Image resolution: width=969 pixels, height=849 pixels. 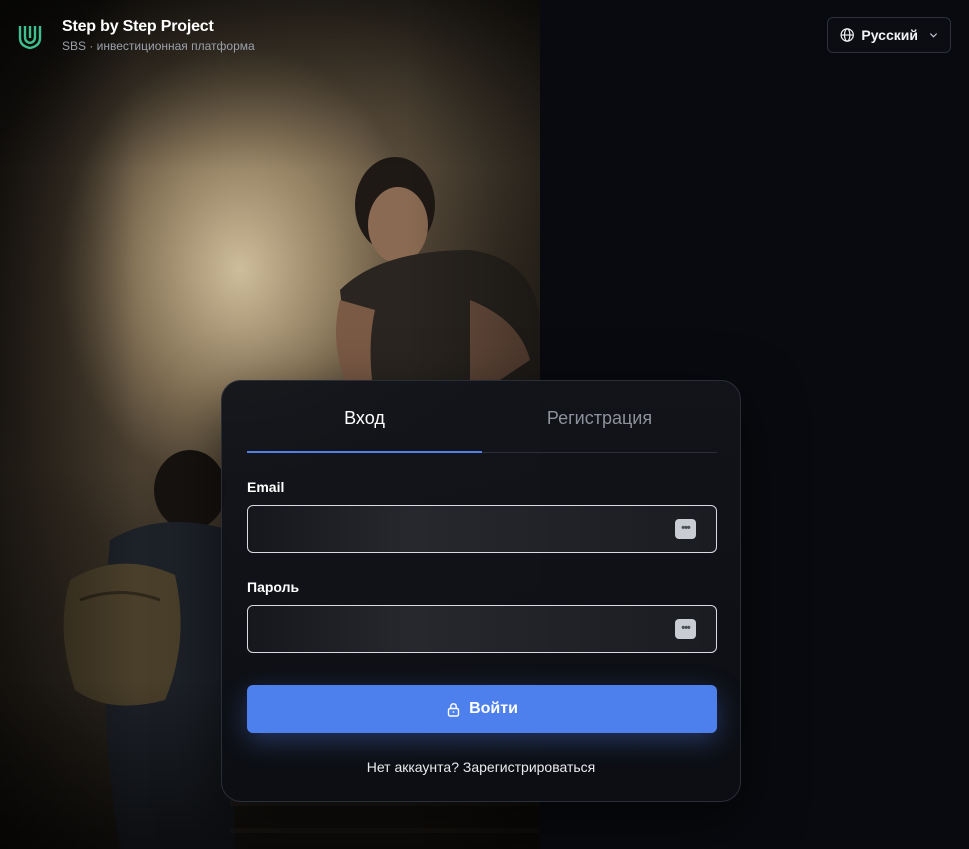 What do you see at coordinates (529, 767) in the screenshot?
I see `register-link: Зарегистрироваться` at bounding box center [529, 767].